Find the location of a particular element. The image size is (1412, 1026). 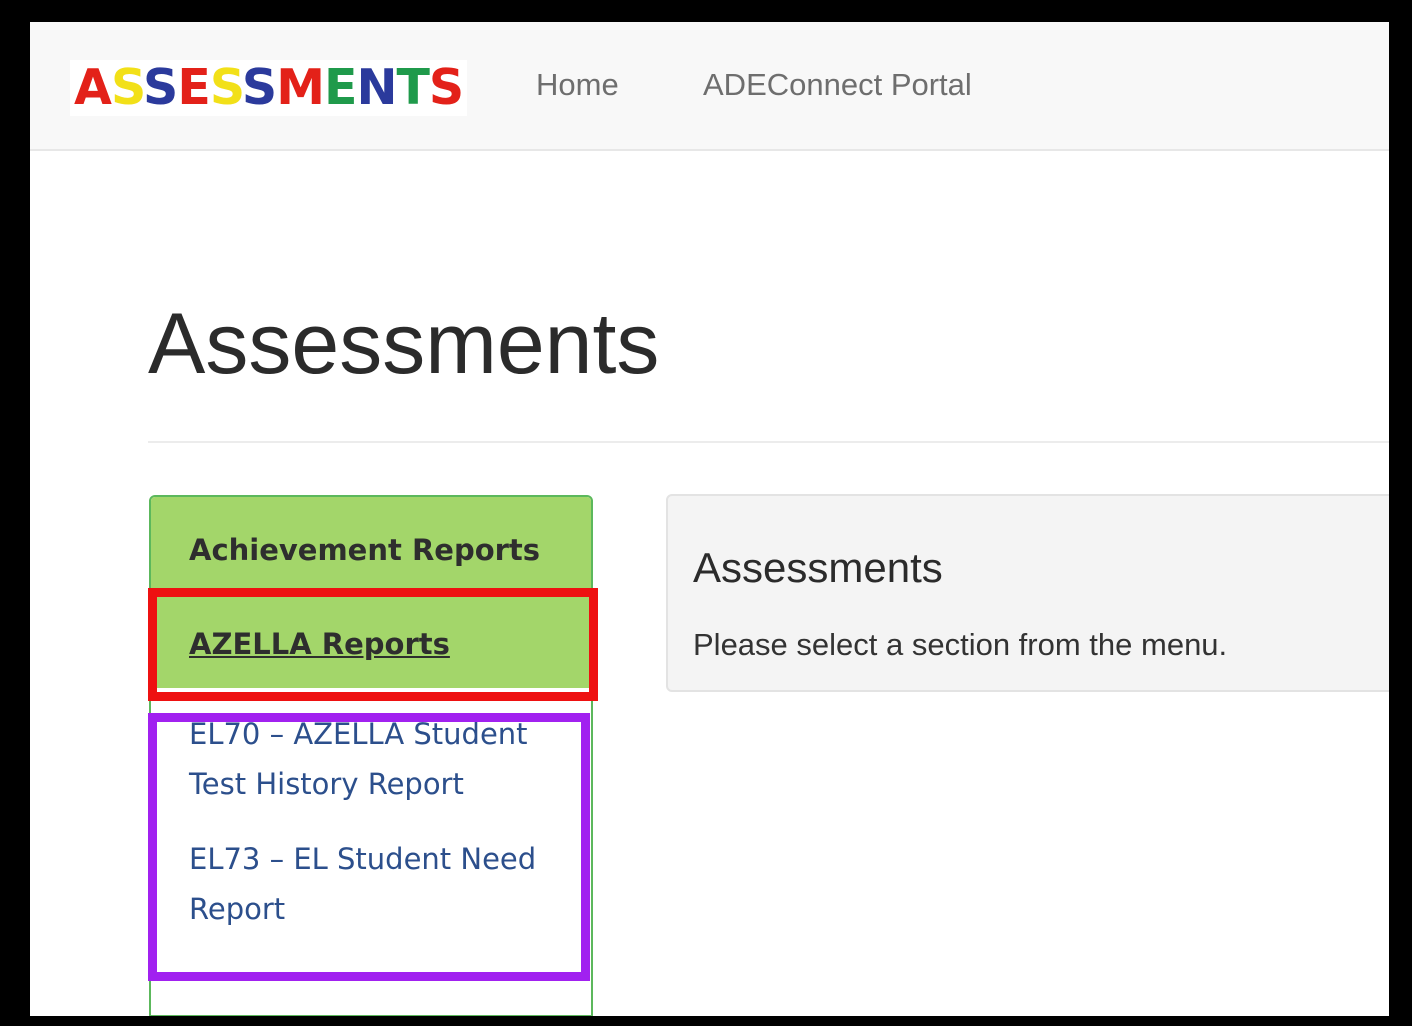

nav-home-link: Home is located at coordinates (577, 85).